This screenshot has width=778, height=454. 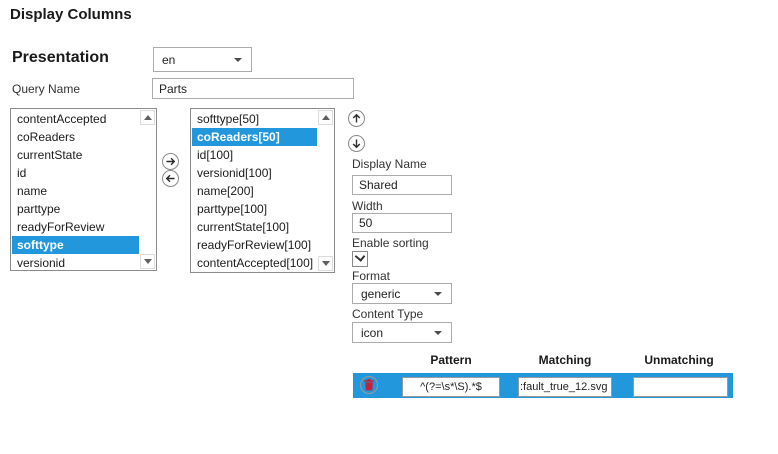 I want to click on move-up-icon, so click(x=356, y=118).